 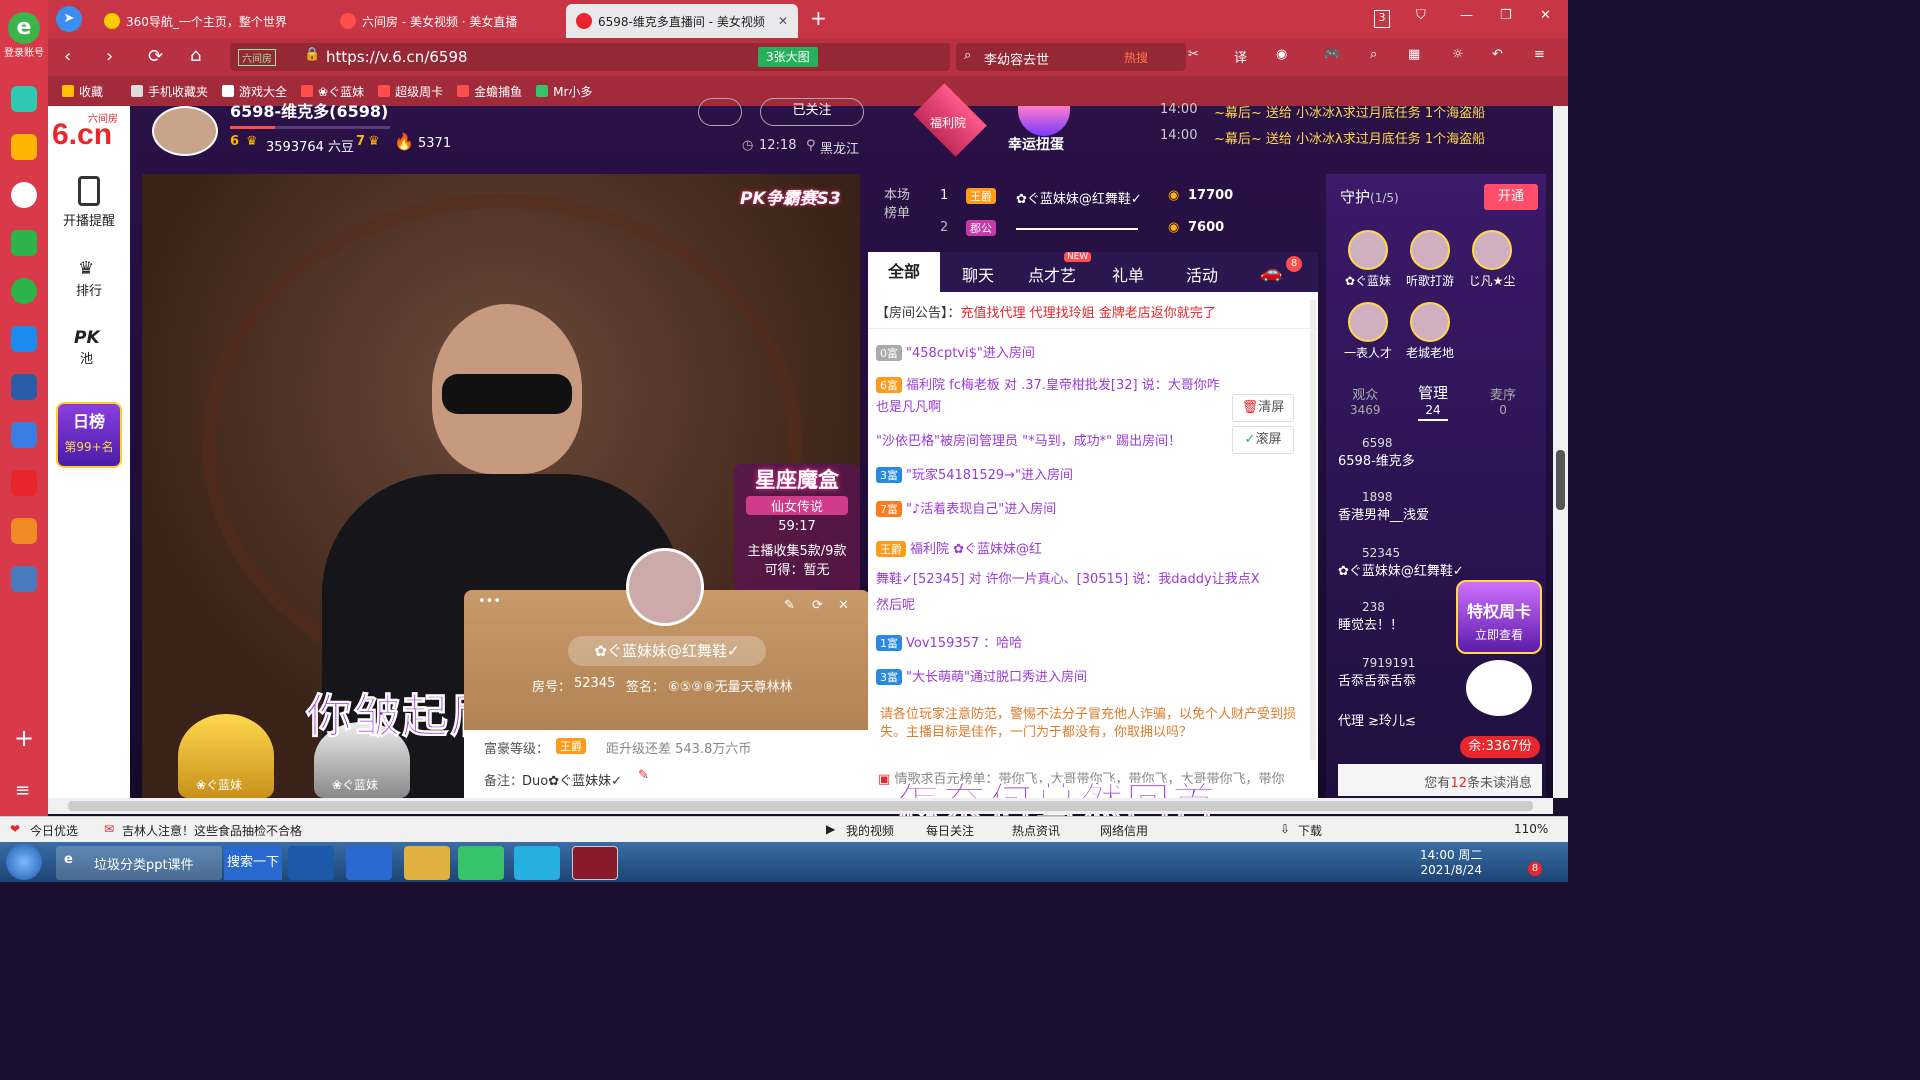 What do you see at coordinates (1285, 829) in the screenshot?
I see `download-icon: ⇩` at bounding box center [1285, 829].